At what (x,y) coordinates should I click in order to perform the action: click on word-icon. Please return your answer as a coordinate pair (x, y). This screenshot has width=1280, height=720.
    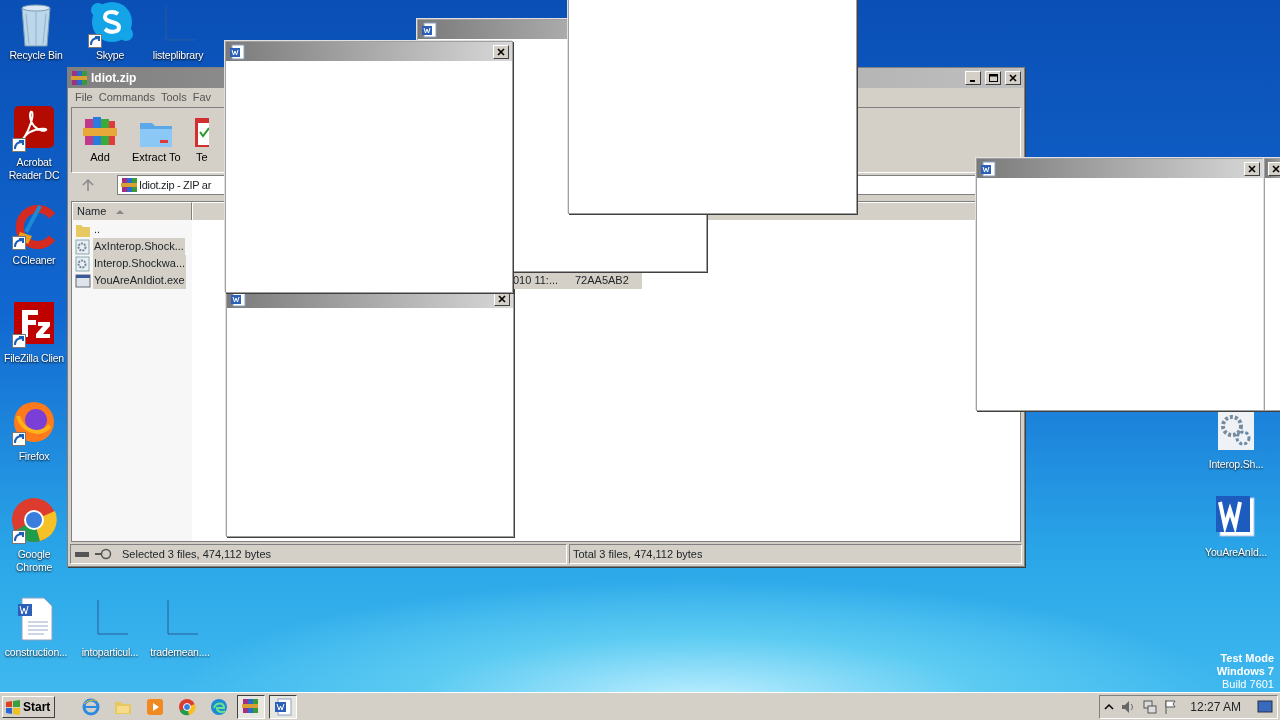
    Looking at the image, I should click on (283, 706).